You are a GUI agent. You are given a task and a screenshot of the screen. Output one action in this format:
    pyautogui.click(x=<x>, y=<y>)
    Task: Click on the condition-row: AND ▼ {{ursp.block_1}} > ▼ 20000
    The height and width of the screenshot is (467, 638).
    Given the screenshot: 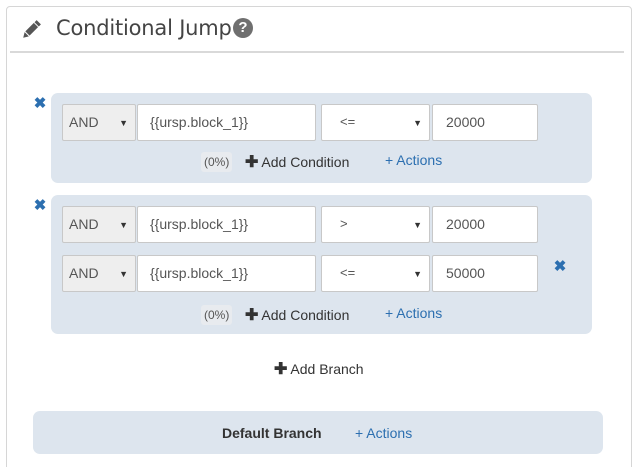 What is the action you would take?
    pyautogui.click(x=300, y=224)
    